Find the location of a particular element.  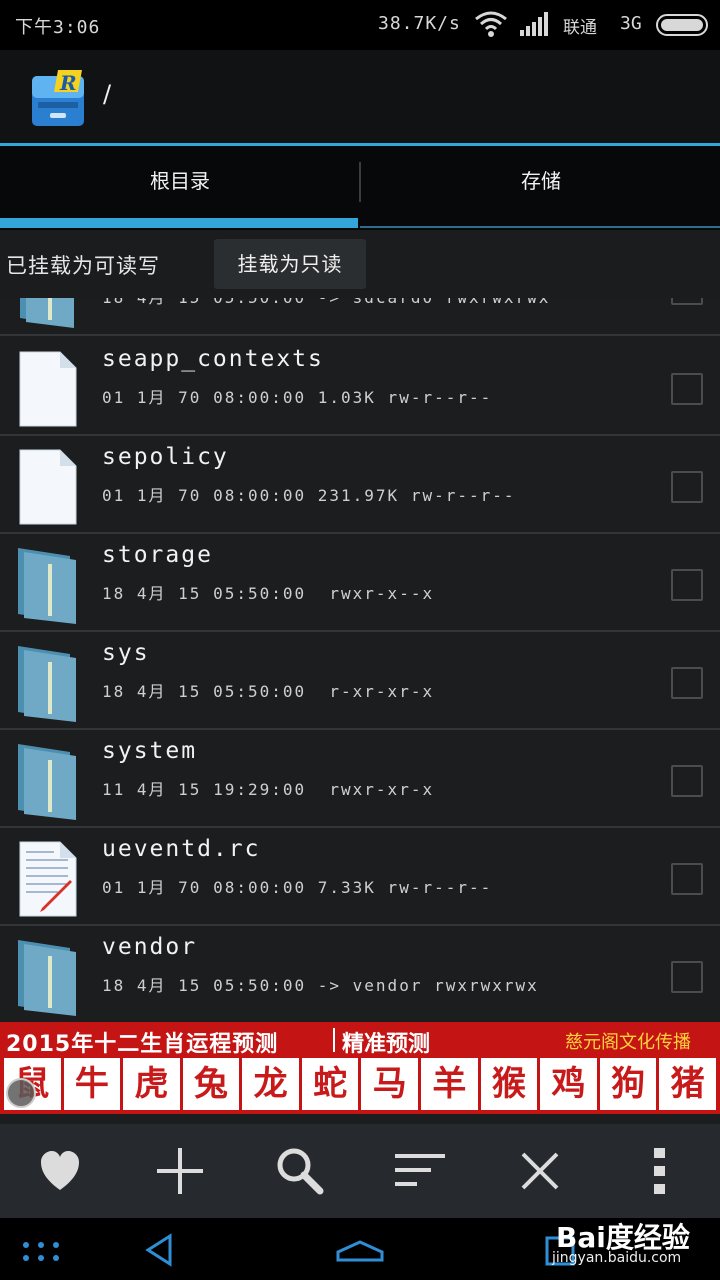

ad-zodiac-cell: 蛇 is located at coordinates (330, 1084).